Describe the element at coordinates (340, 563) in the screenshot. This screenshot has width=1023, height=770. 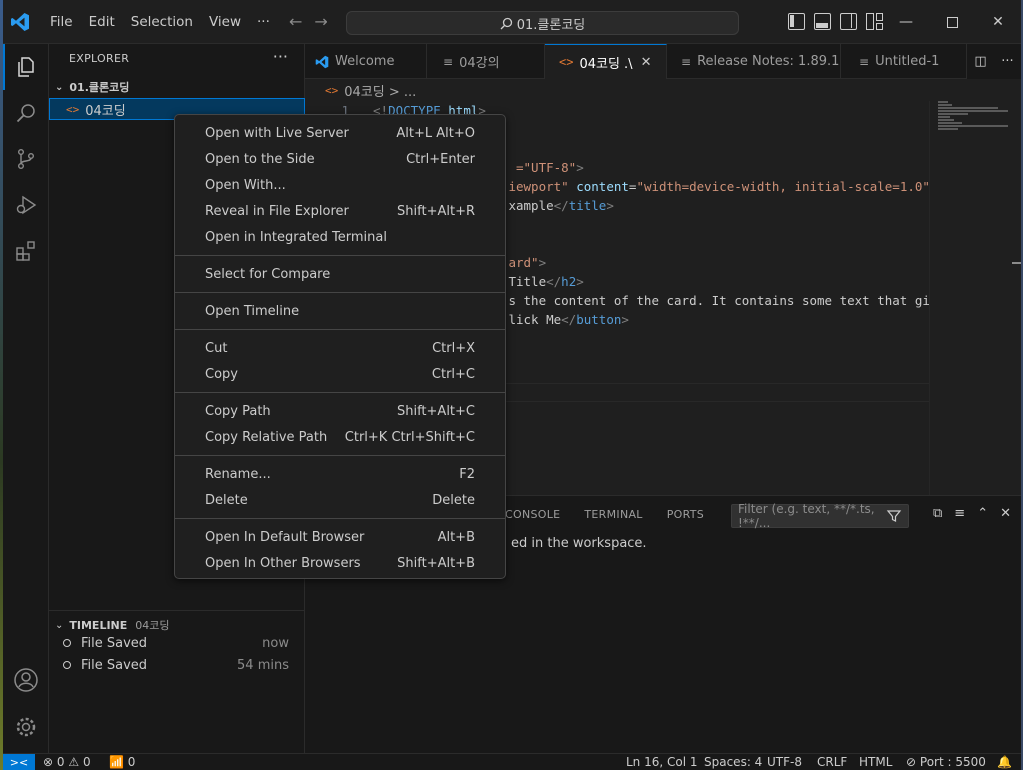
I see `menu-item-open-in-other-browsers: Open In Other Browsers Shift+Alt+B` at that location.